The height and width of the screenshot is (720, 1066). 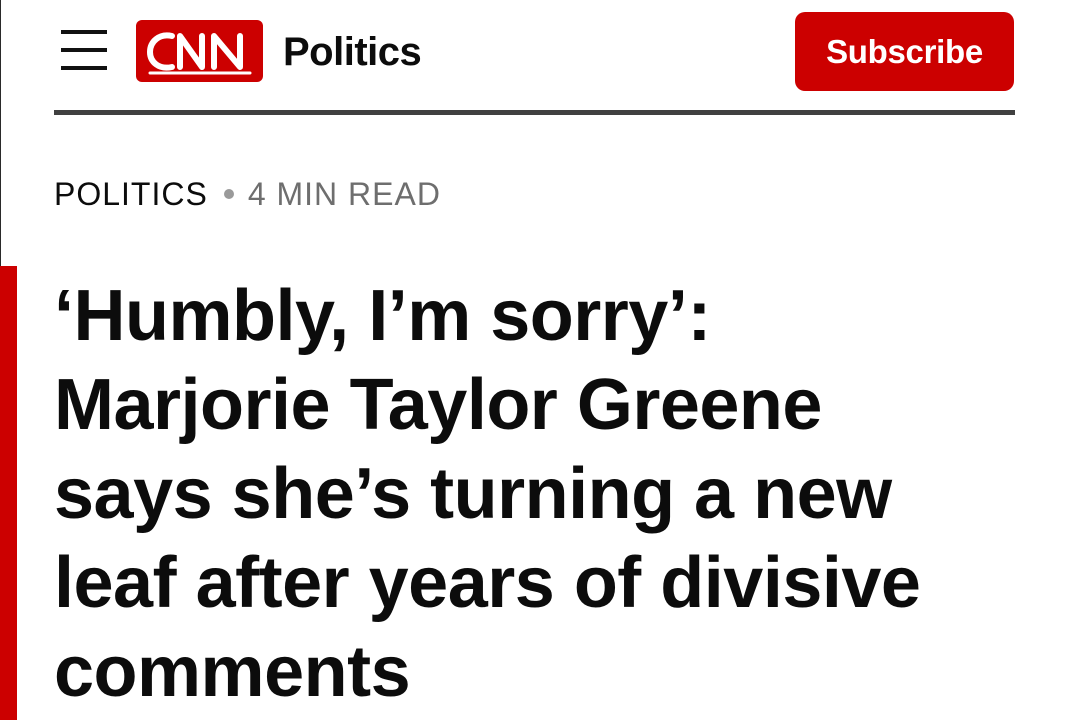 What do you see at coordinates (352, 52) in the screenshot?
I see `section-title: Politics` at bounding box center [352, 52].